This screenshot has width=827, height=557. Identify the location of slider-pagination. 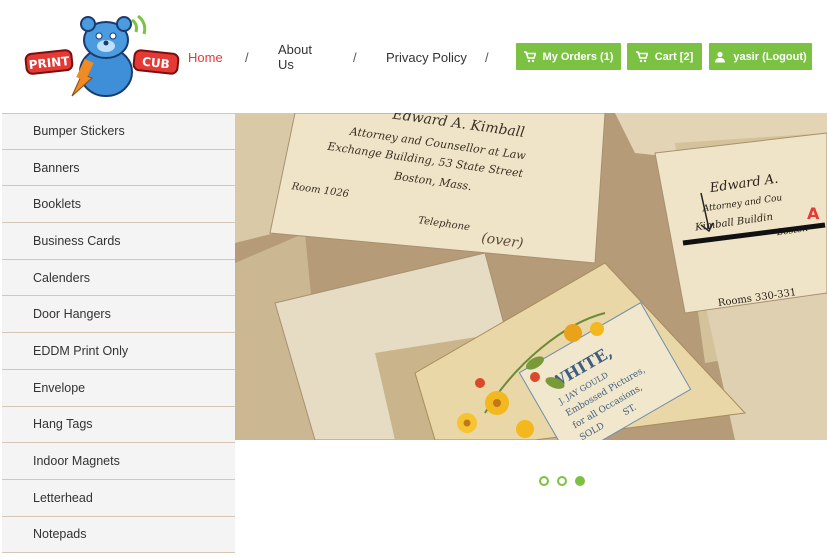
(562, 481).